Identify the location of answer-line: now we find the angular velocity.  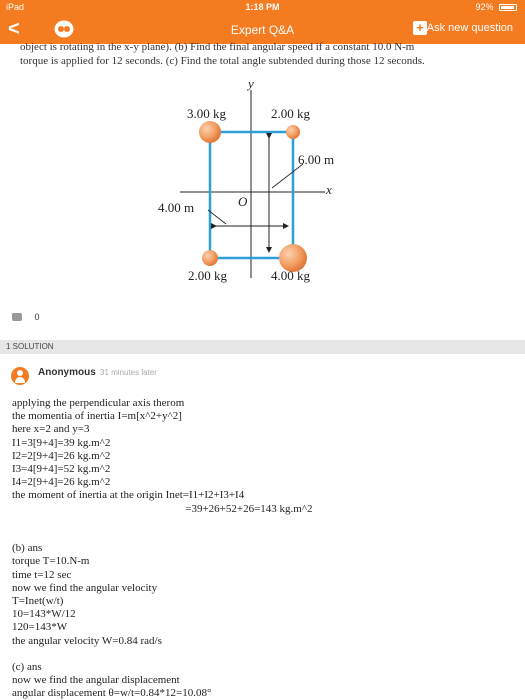
(85, 587).